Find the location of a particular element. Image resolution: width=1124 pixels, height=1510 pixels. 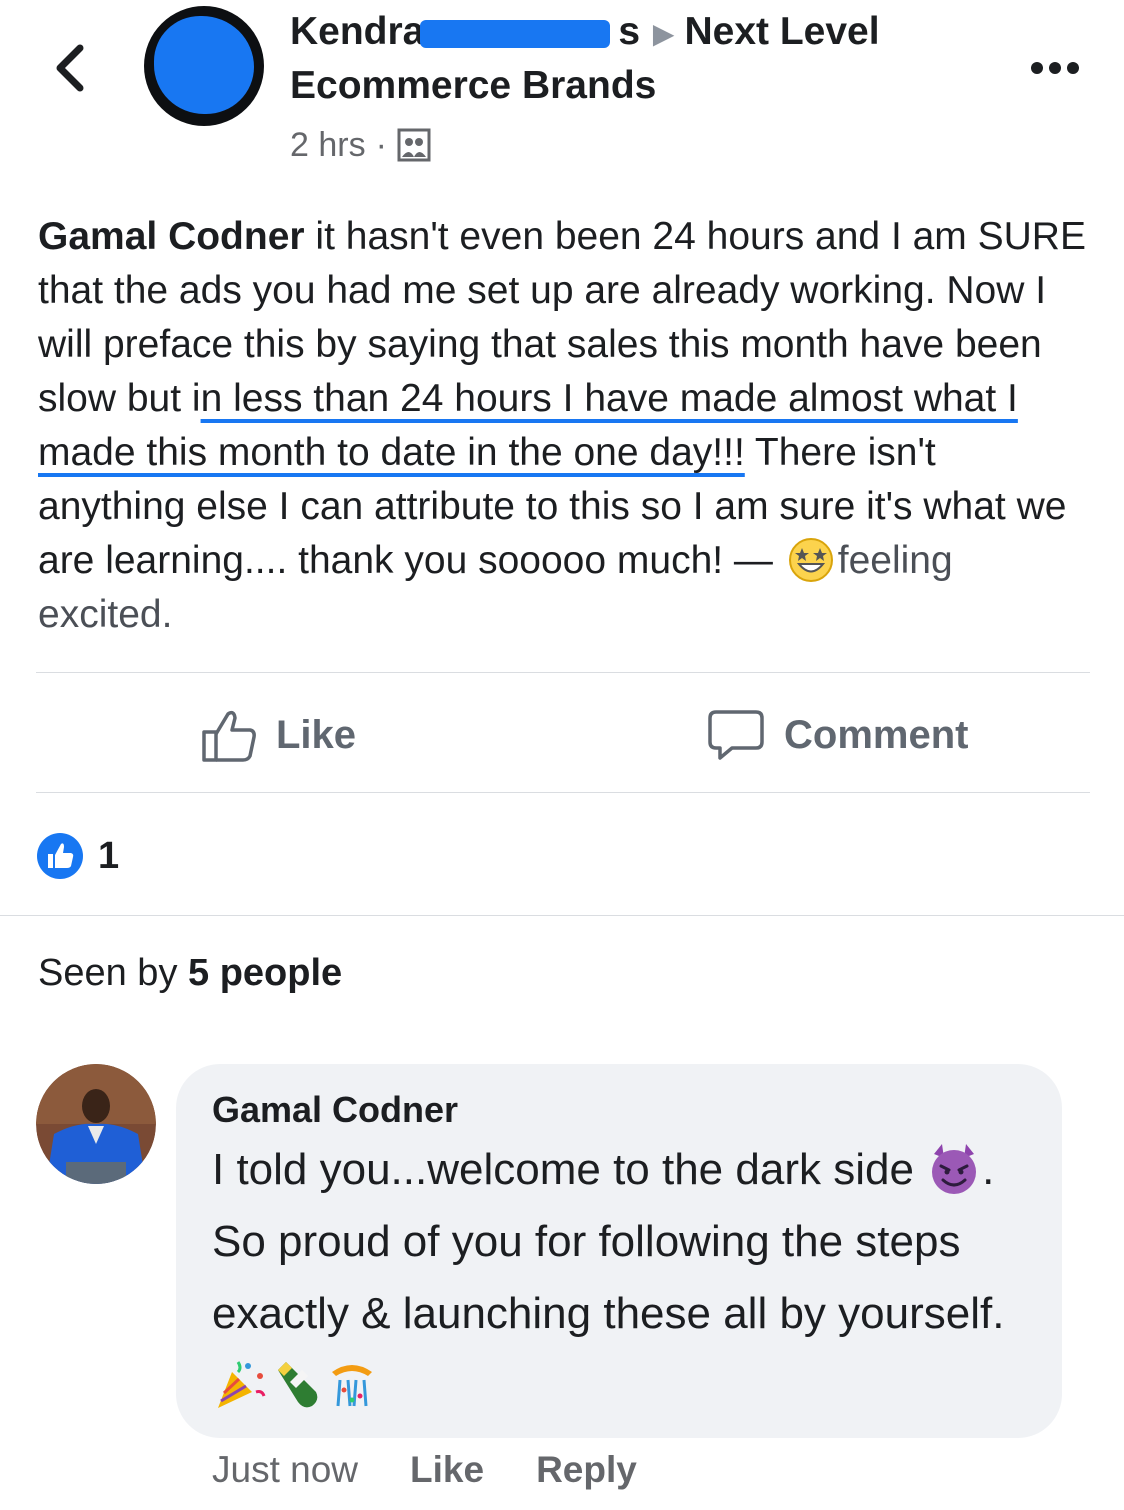

post-time: 2 hrs is located at coordinates (328, 145).